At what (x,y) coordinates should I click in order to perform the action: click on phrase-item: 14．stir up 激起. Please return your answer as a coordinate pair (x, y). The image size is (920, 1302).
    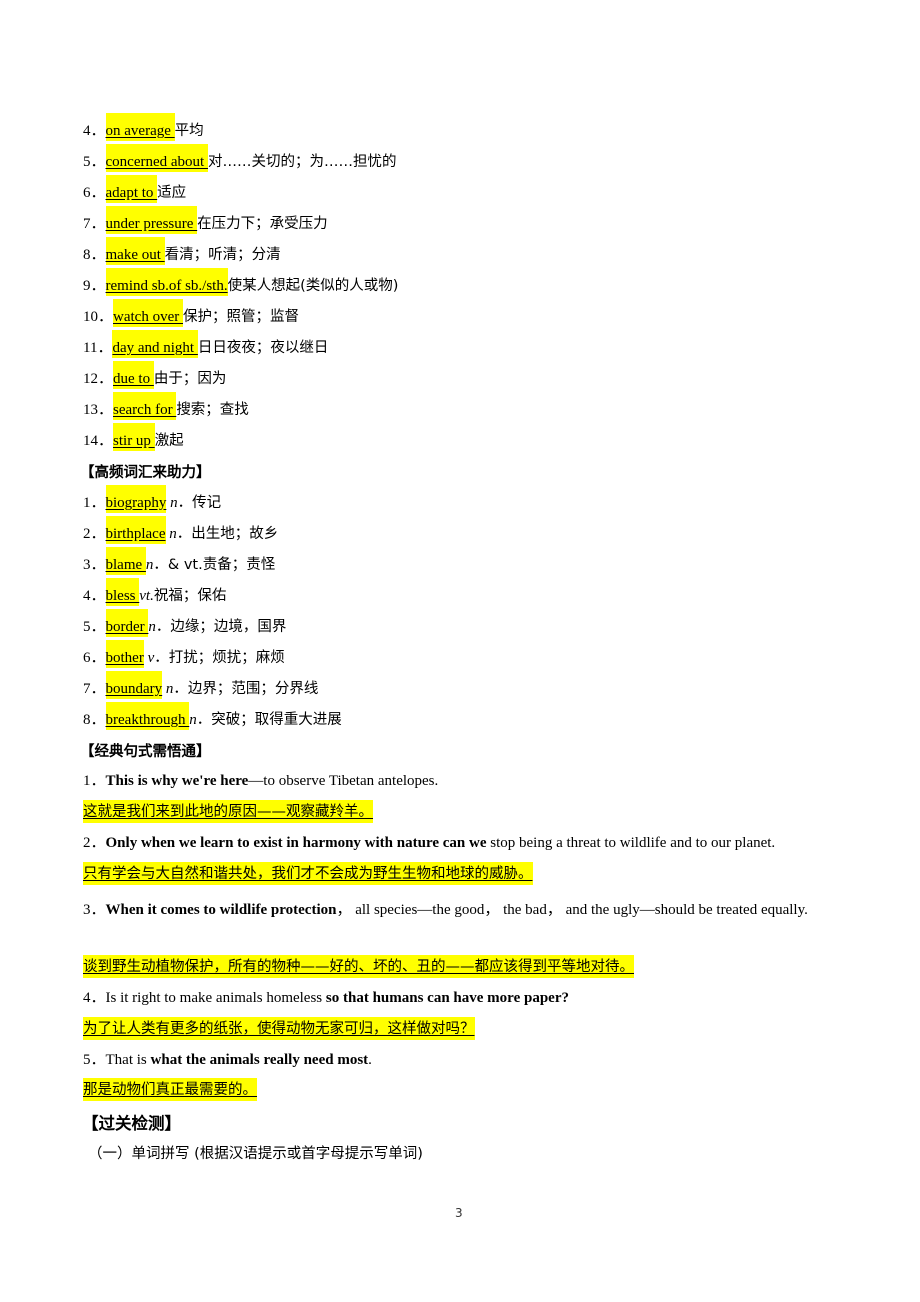
    Looking at the image, I should click on (133, 437).